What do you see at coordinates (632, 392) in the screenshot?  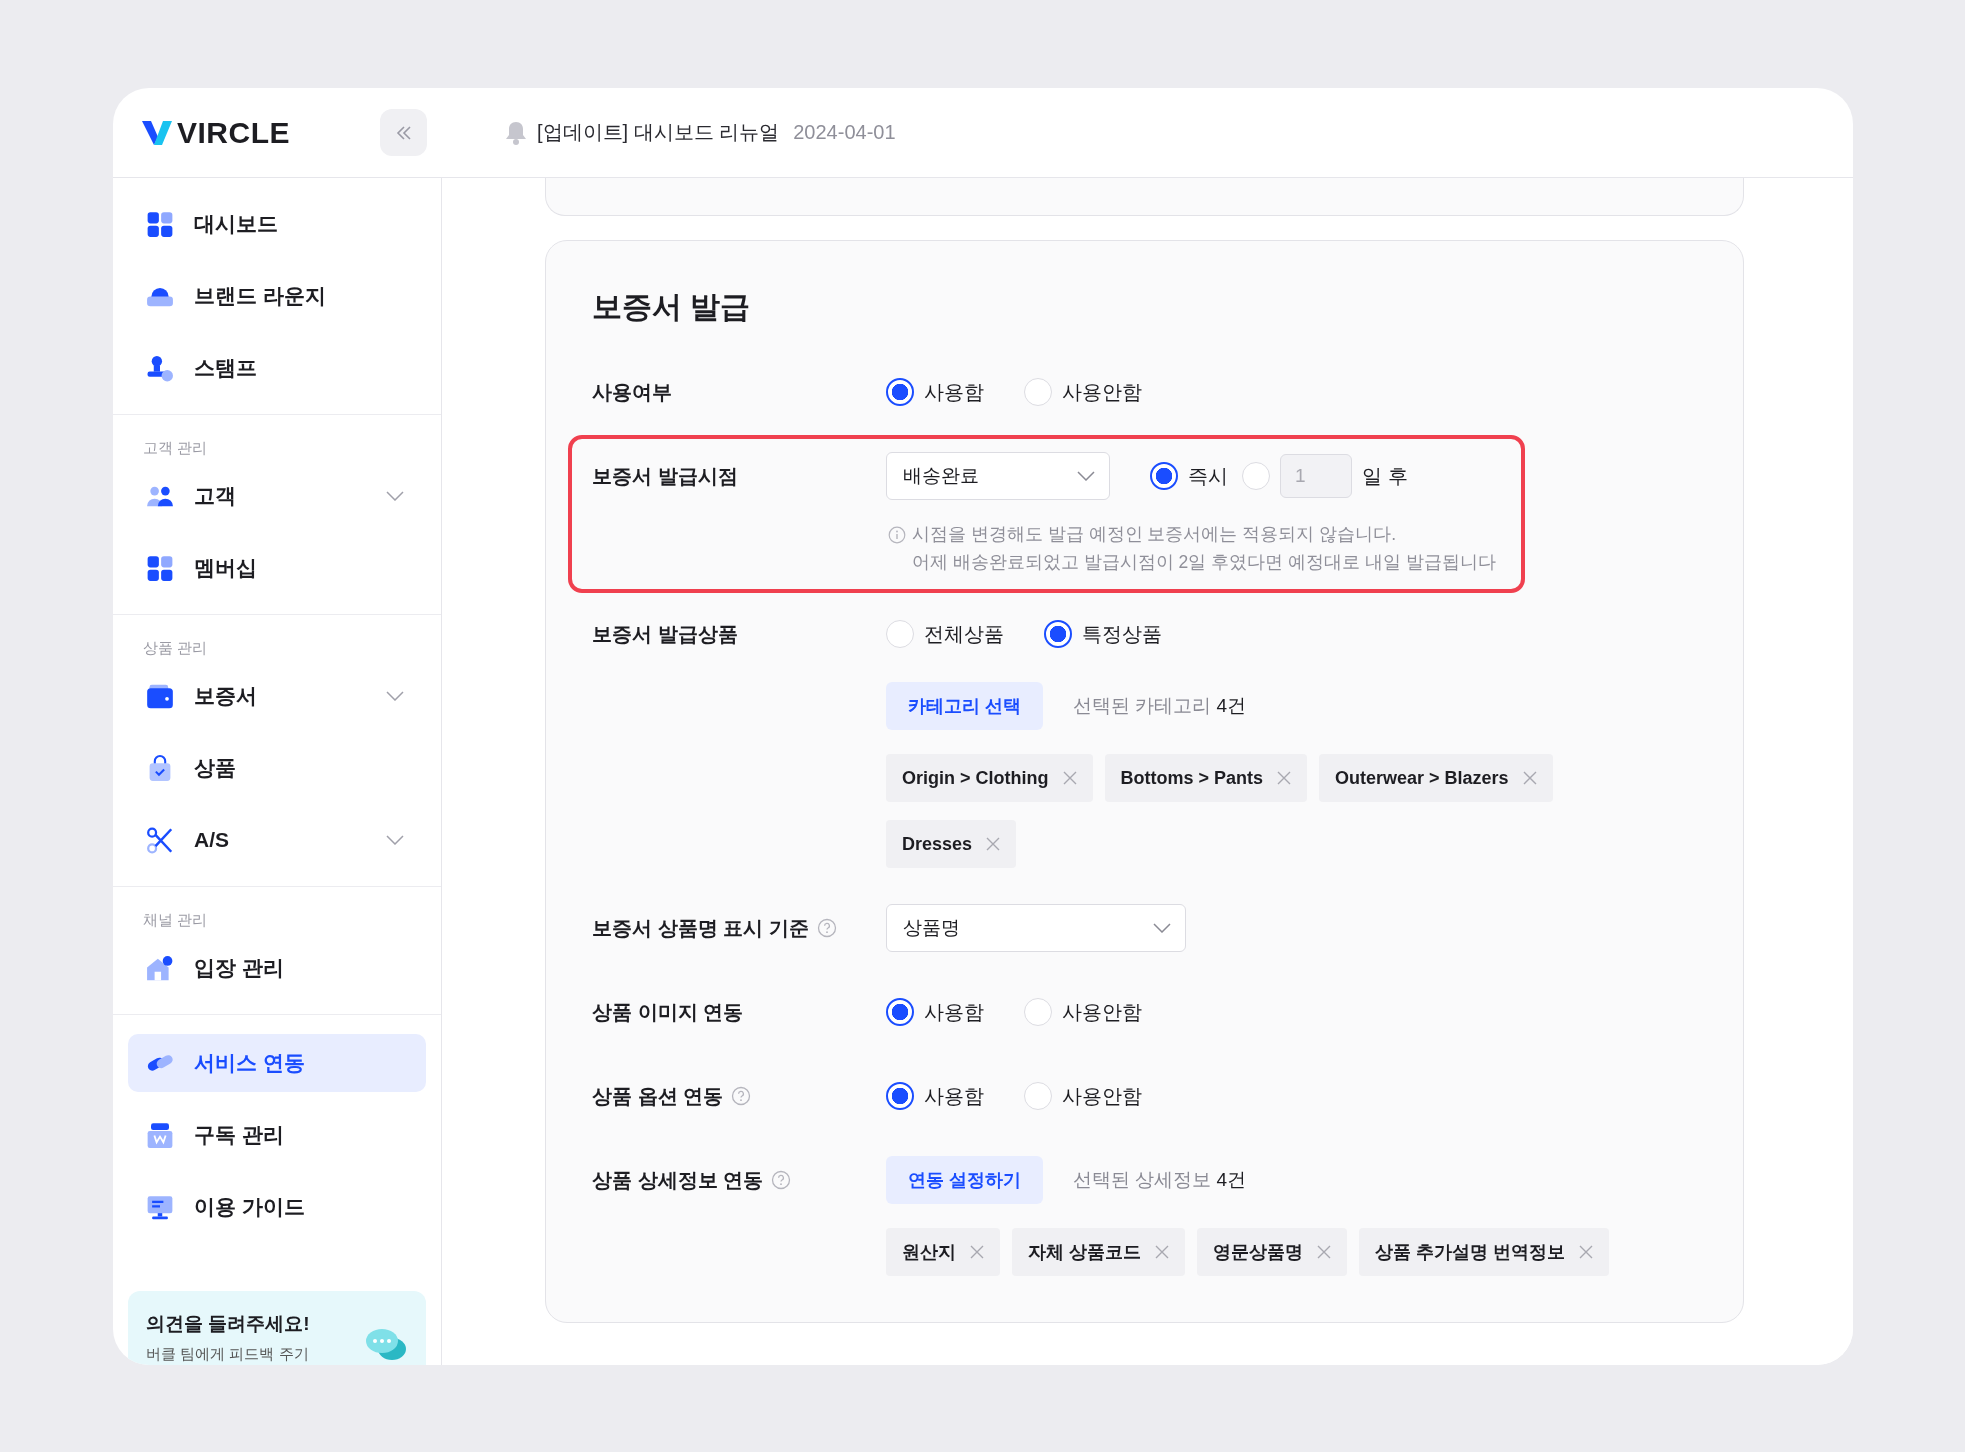 I see `field-label: 사용여부` at bounding box center [632, 392].